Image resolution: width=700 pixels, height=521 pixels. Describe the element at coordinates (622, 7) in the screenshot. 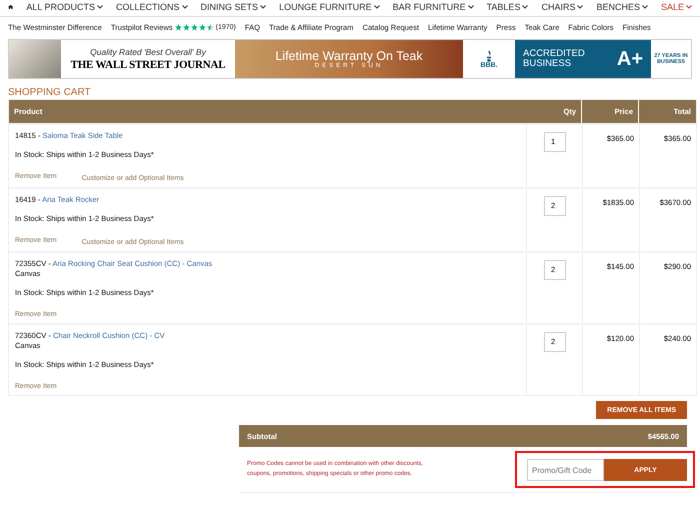

I see `nav-menu-item: BENCHES` at that location.